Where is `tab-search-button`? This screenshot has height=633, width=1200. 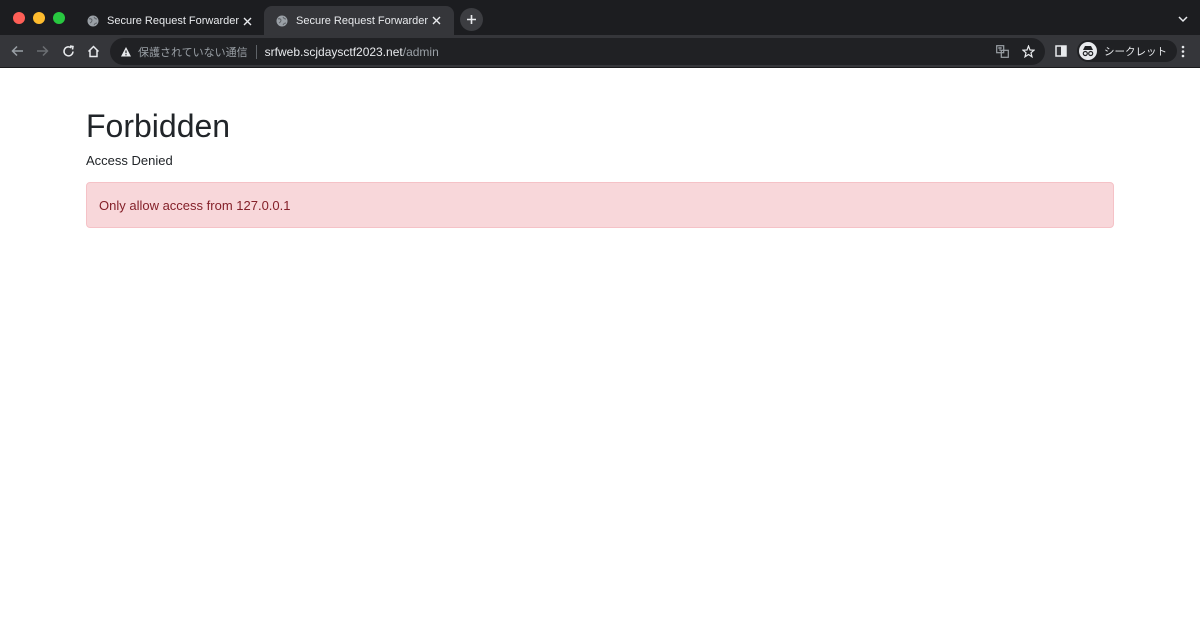 tab-search-button is located at coordinates (1183, 19).